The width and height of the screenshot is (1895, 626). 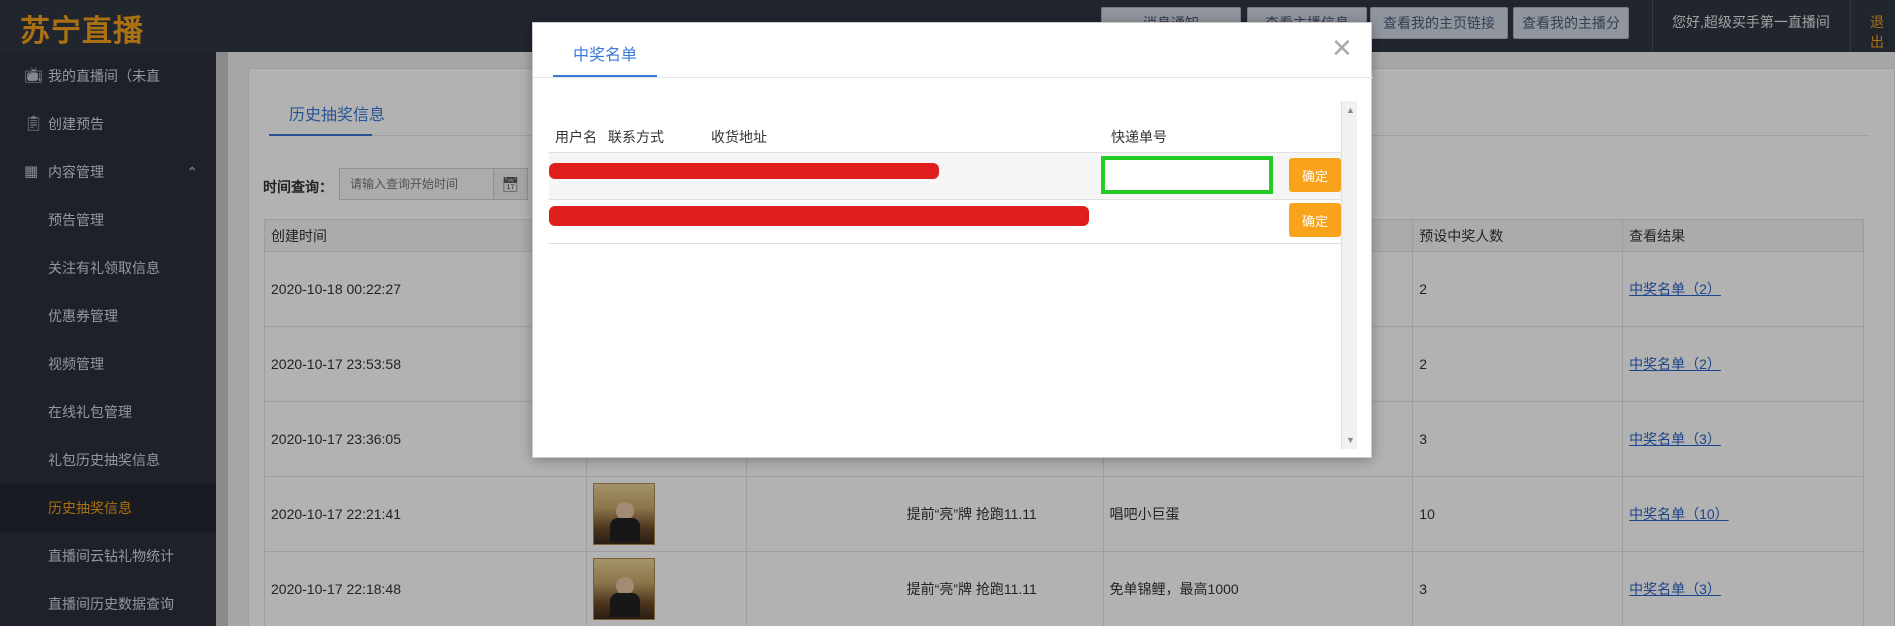 What do you see at coordinates (1342, 48) in the screenshot?
I see `close-icon: ✕` at bounding box center [1342, 48].